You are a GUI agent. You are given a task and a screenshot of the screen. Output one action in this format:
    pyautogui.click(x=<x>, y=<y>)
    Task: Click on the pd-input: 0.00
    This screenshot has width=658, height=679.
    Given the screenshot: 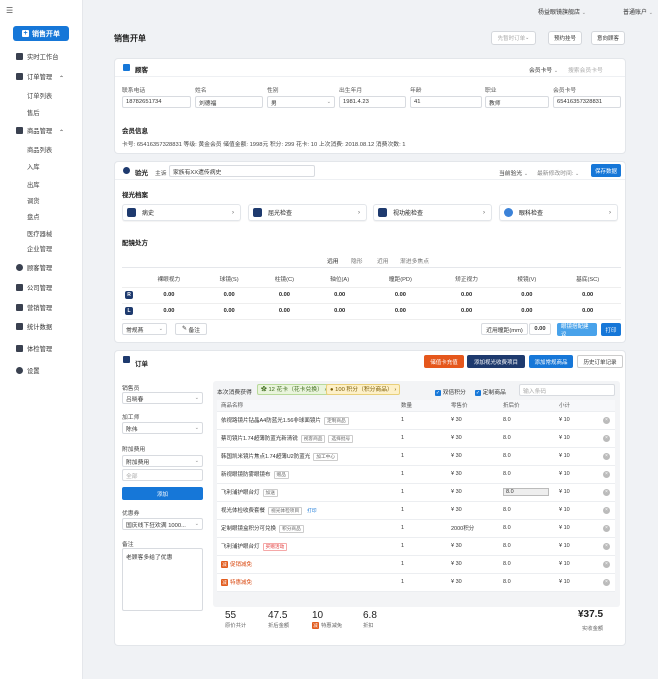 What is the action you would take?
    pyautogui.click(x=540, y=329)
    